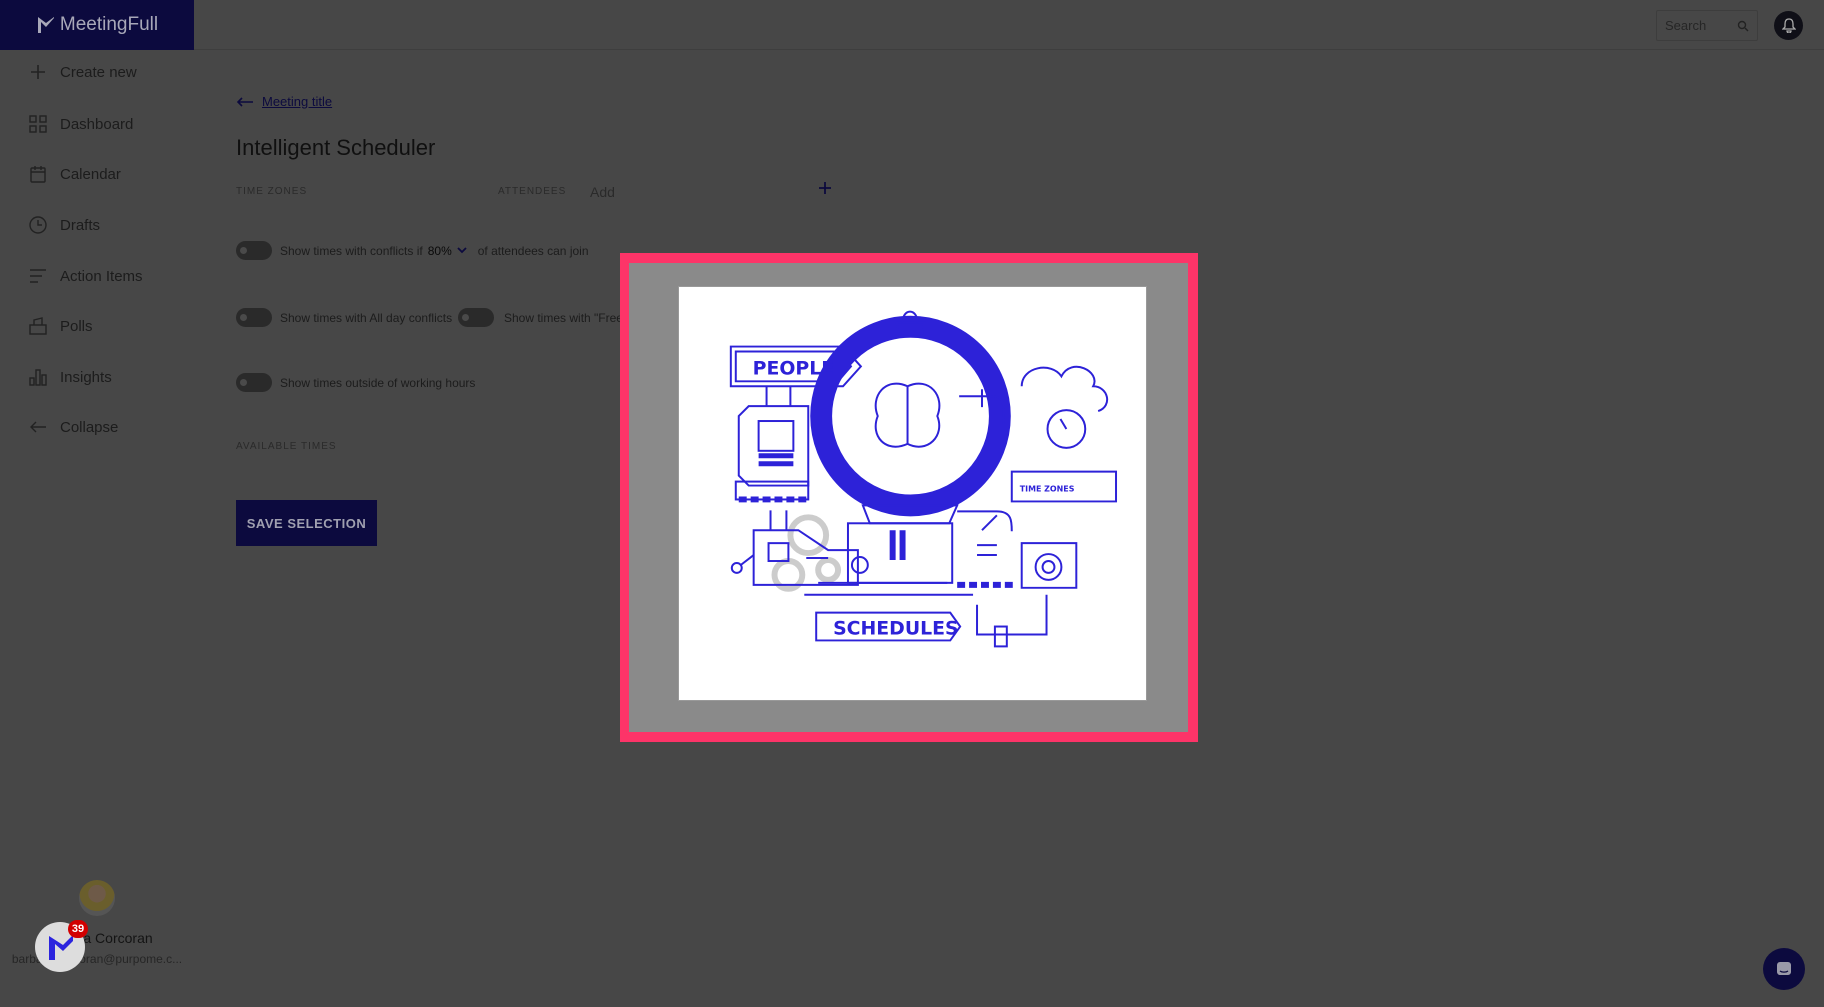 Image resolution: width=1824 pixels, height=1007 pixels. I want to click on back-arrow-icon, so click(244, 101).